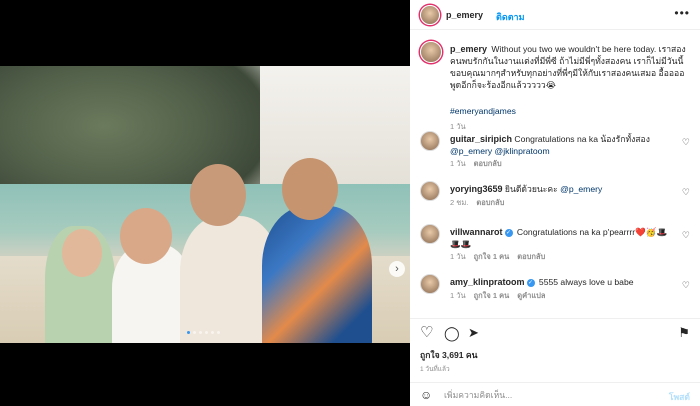 Image resolution: width=700 pixels, height=406 pixels. Describe the element at coordinates (426, 333) in the screenshot. I see `like-icon: ♡` at that location.